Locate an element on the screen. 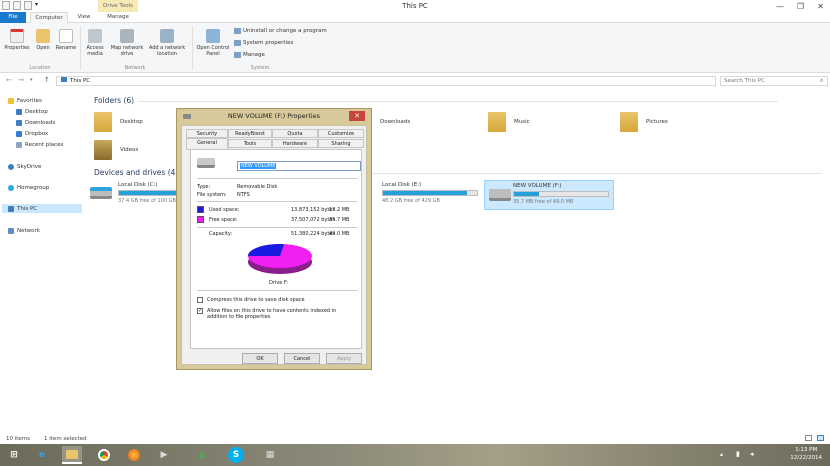 The height and width of the screenshot is (466, 830). nav-this-pc: This PC is located at coordinates (42, 208).